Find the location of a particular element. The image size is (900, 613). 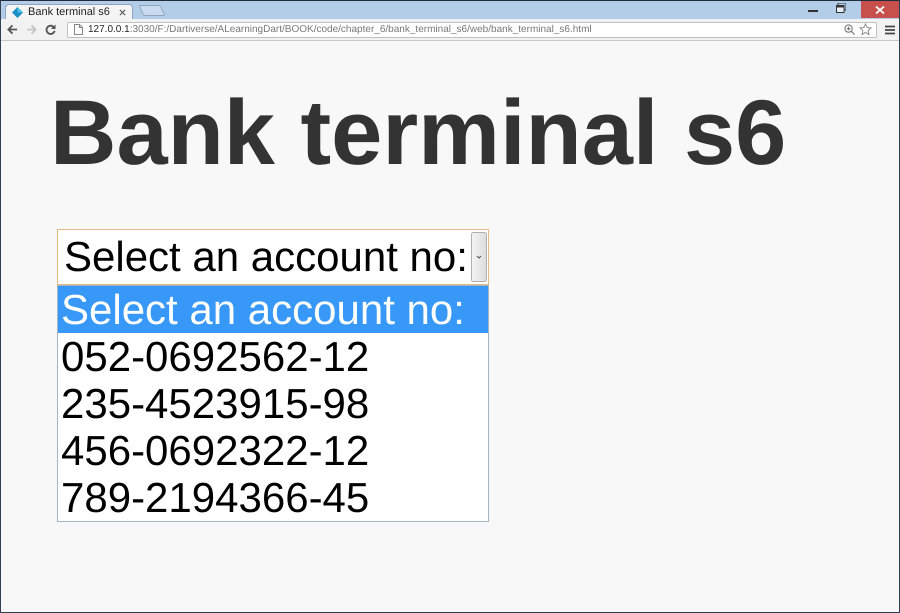

account-option: 789-2194366-45 is located at coordinates (273, 497).